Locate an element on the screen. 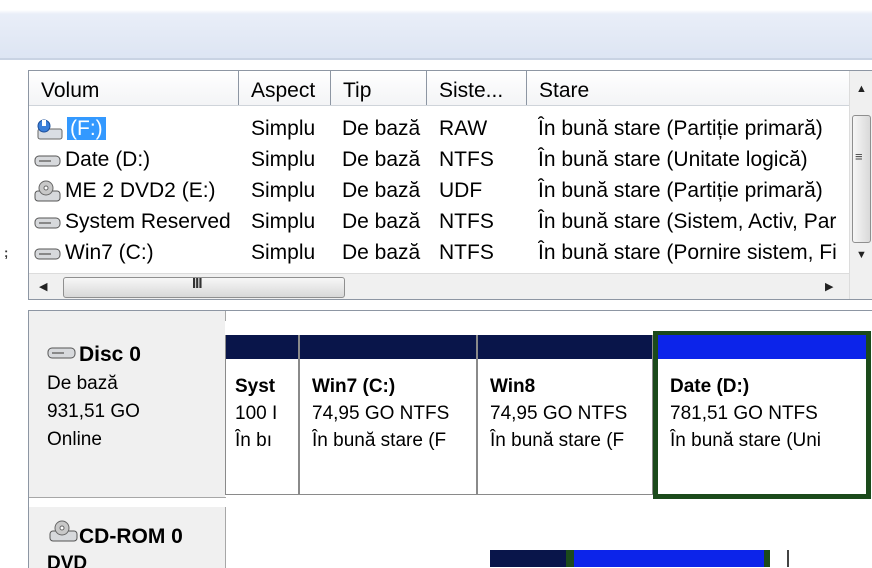 Image resolution: width=872 pixels, height=568 pixels. disk-0-info: Disc 0 De bază 931,51 GO Online is located at coordinates (127, 404).